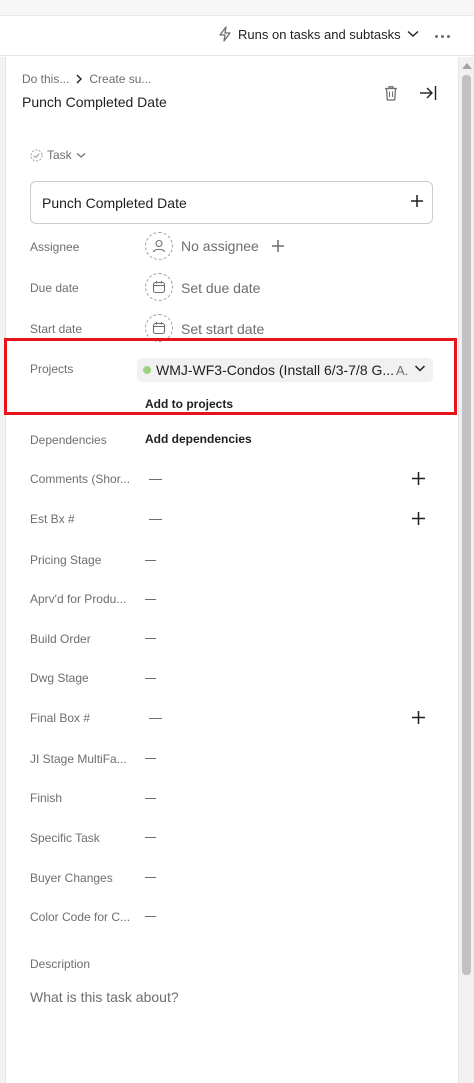  I want to click on assignee-avatar-button, so click(159, 246).